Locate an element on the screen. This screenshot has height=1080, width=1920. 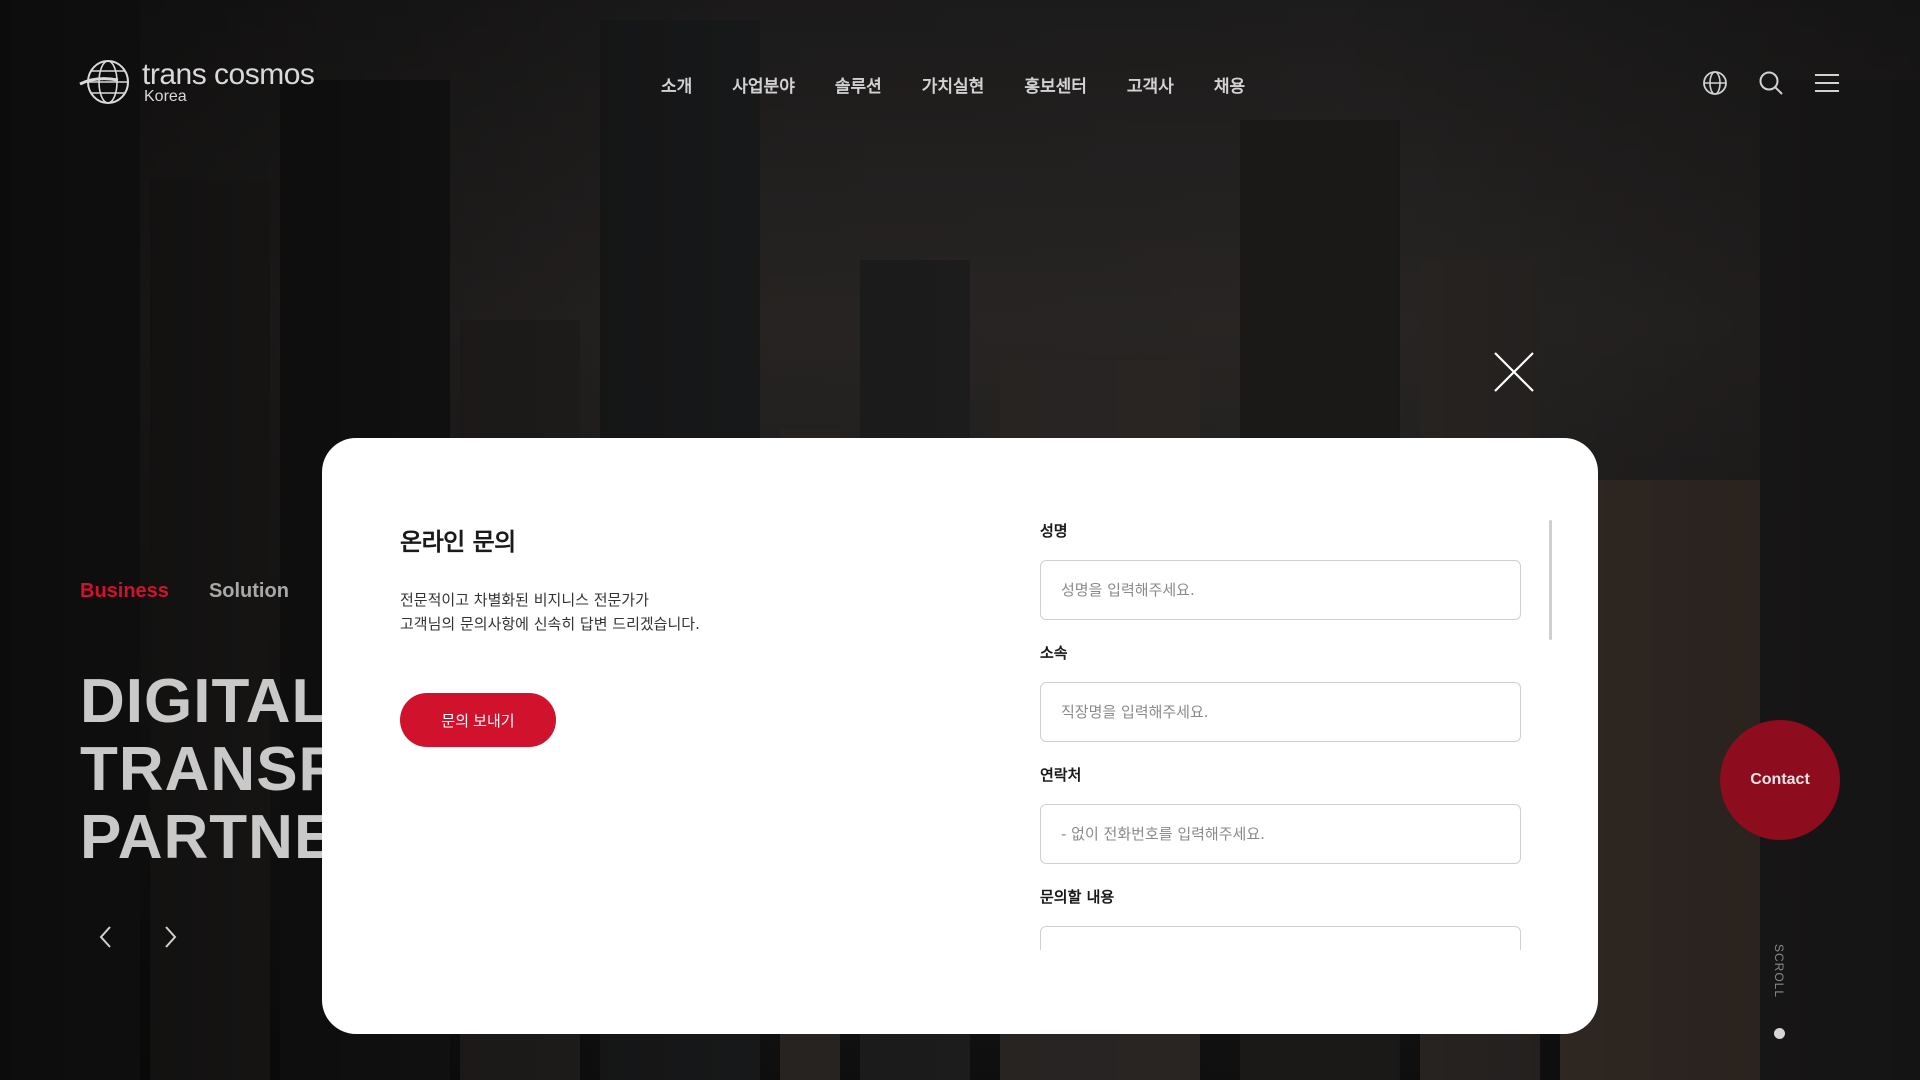
close-icon is located at coordinates (1514, 372).